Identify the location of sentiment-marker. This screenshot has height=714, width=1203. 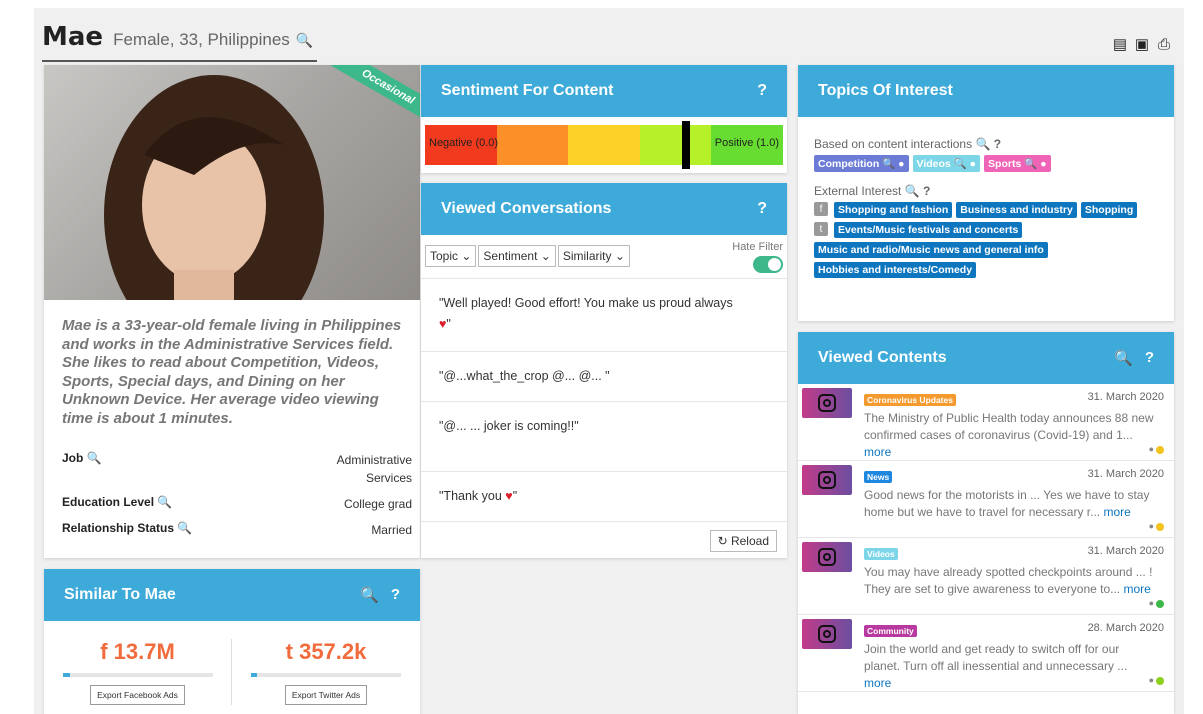
(686, 145).